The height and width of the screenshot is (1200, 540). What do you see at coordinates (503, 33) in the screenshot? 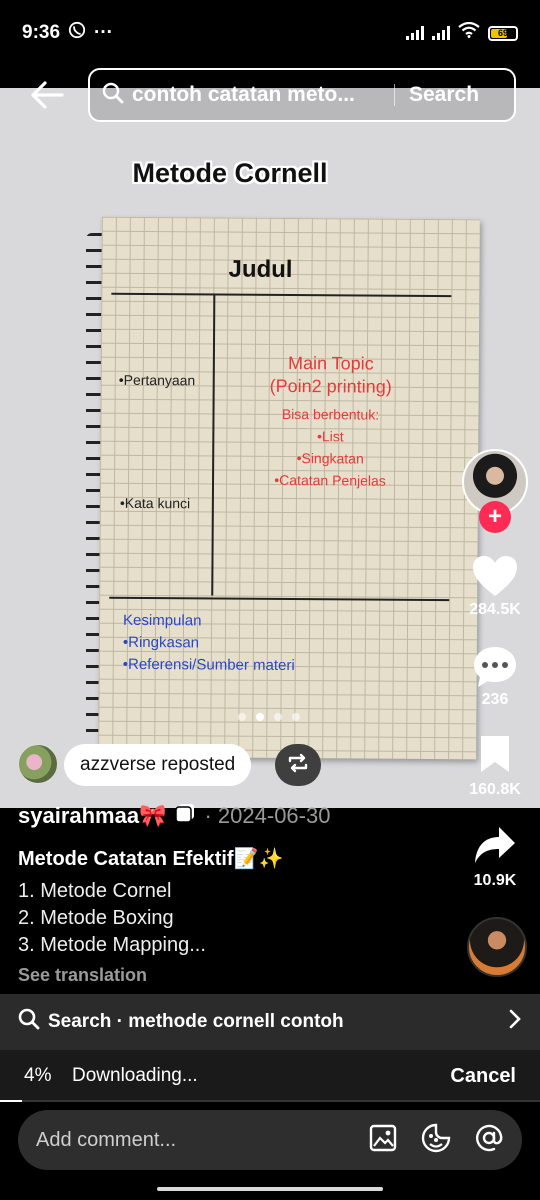
I see `battery-icon: 69` at bounding box center [503, 33].